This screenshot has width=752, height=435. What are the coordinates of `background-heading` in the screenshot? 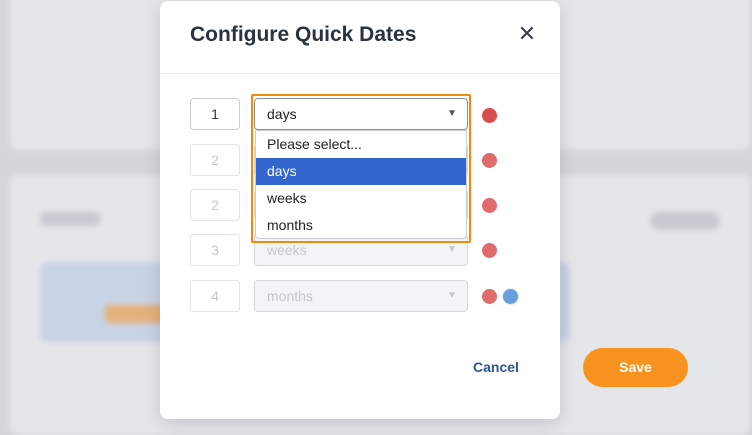 It's located at (70, 219).